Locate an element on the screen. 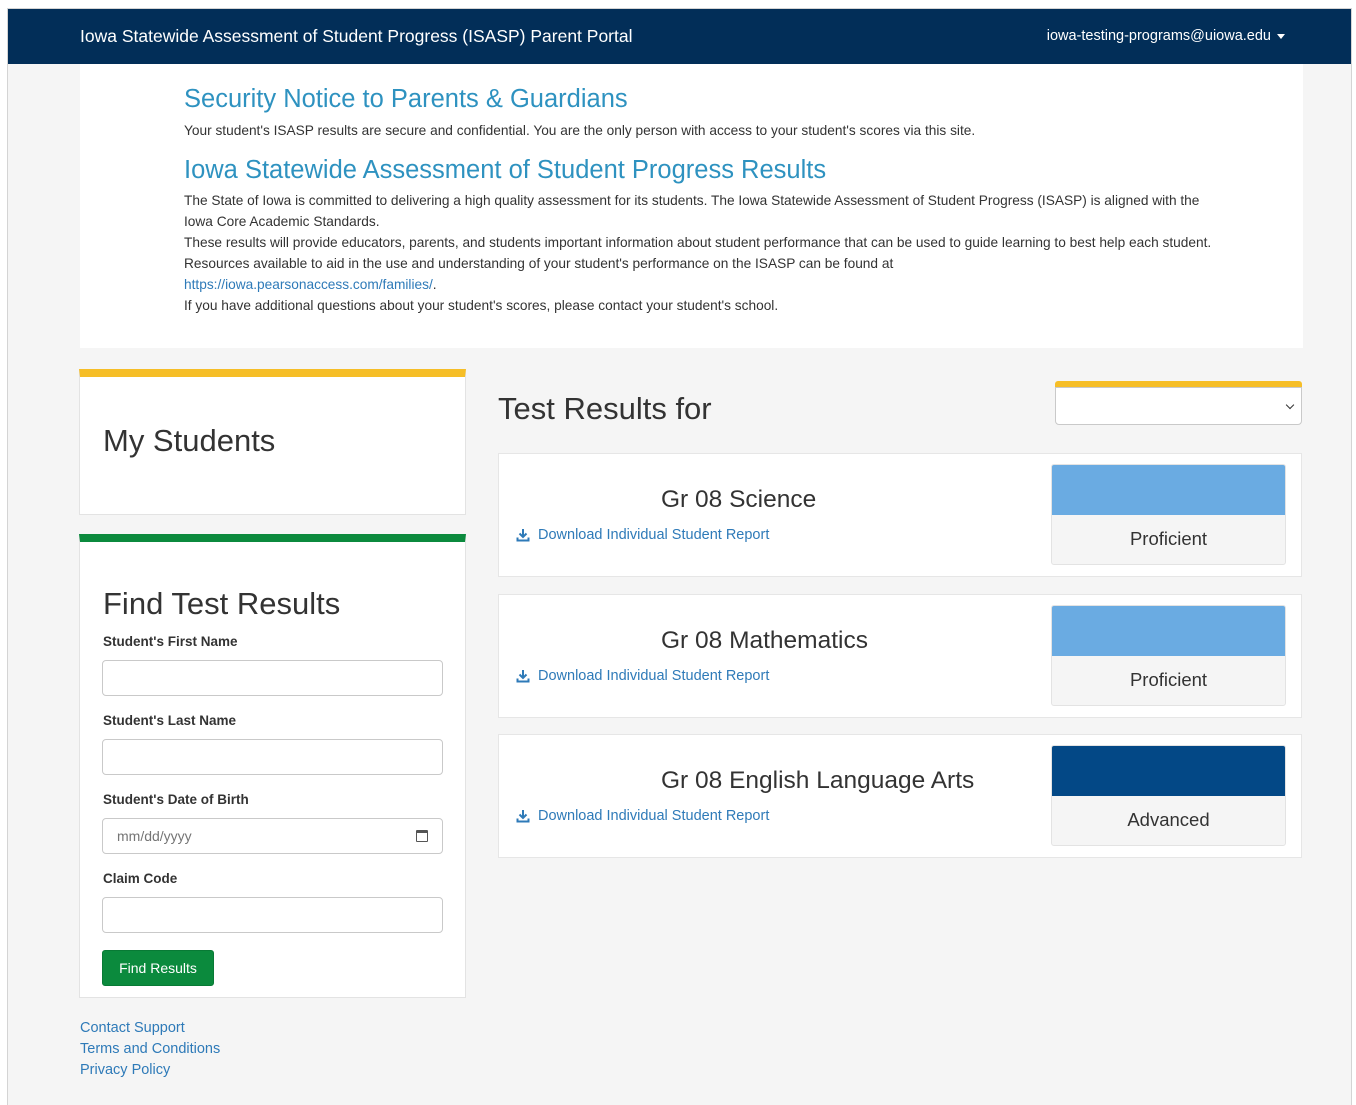 The width and height of the screenshot is (1356, 1105). terms-link: Terms and Conditions is located at coordinates (150, 1049).